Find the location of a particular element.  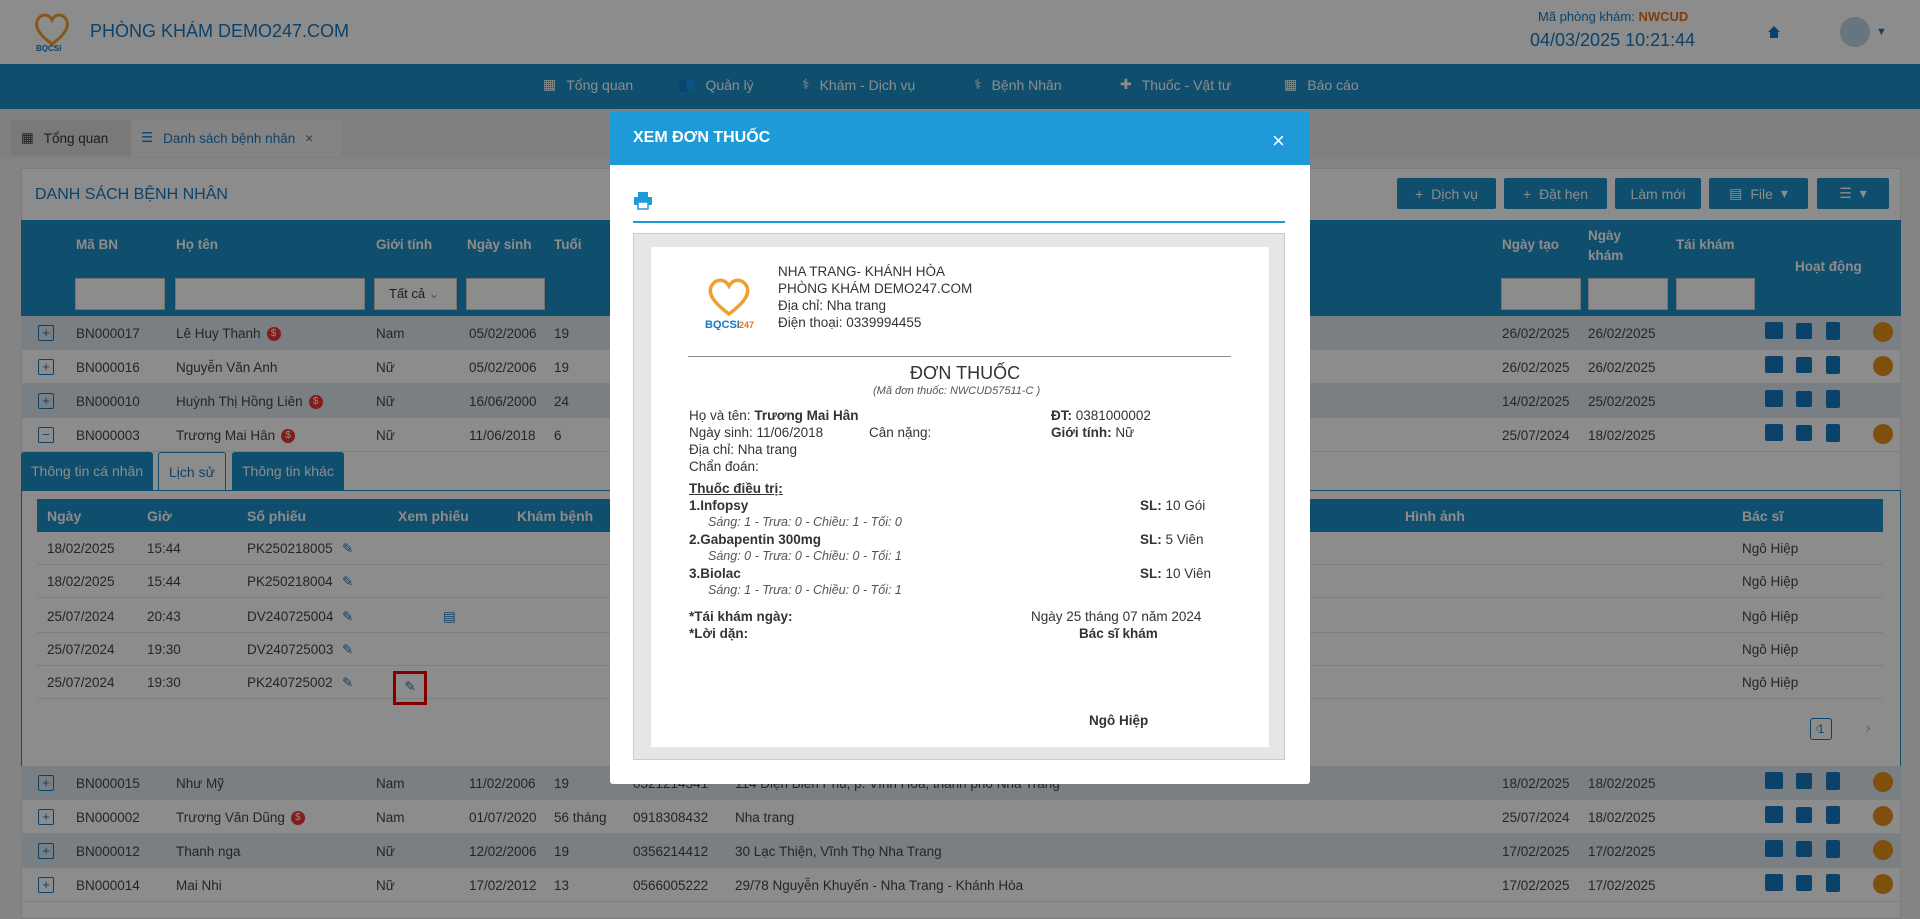

svg-text: 247 is located at coordinates (746, 325).